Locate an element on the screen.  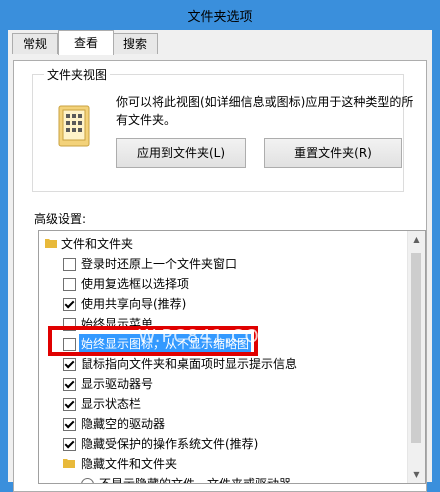
window-title: 文件夹选项 is located at coordinates (220, 17).